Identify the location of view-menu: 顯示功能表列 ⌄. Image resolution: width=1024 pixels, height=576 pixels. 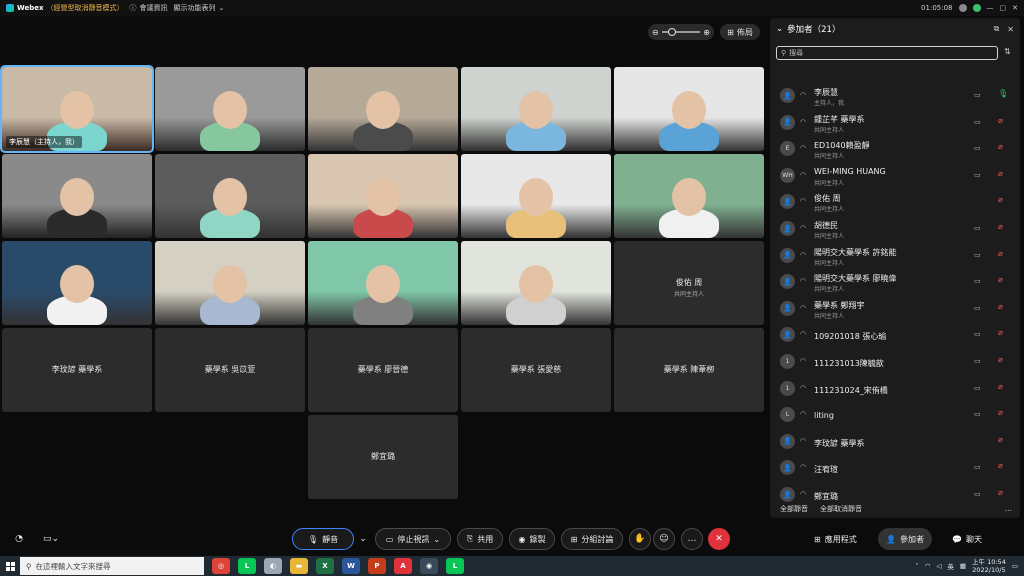
(199, 8).